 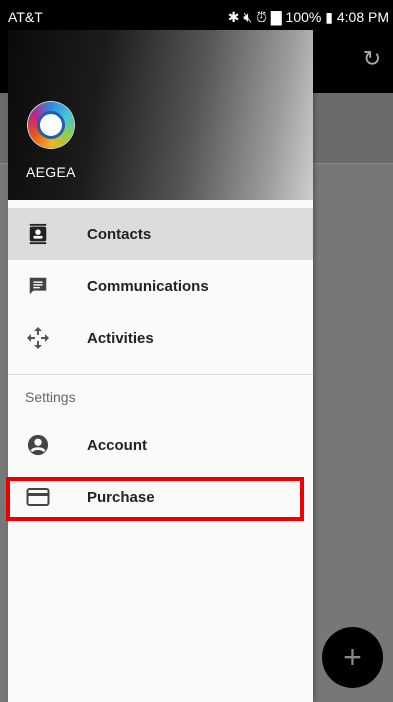 What do you see at coordinates (38, 286) in the screenshot?
I see `message-icon` at bounding box center [38, 286].